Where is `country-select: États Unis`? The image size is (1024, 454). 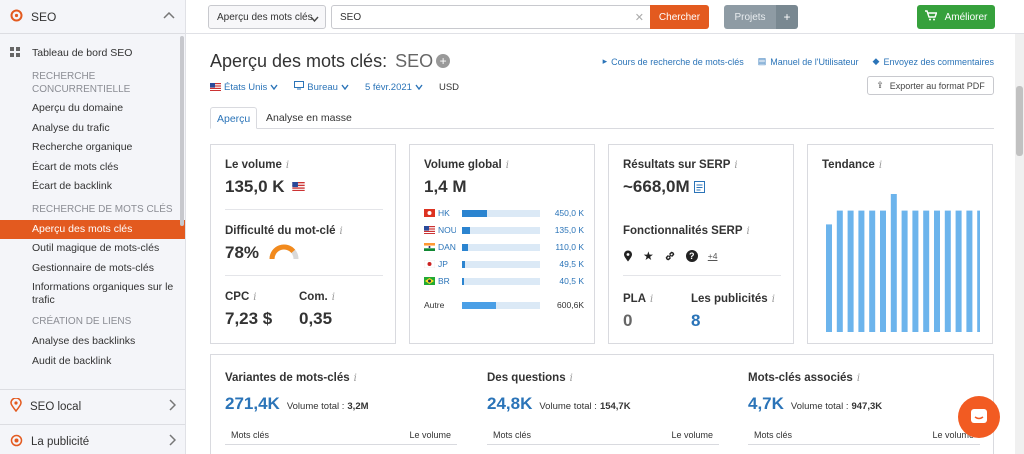 country-select: États Unis is located at coordinates (244, 87).